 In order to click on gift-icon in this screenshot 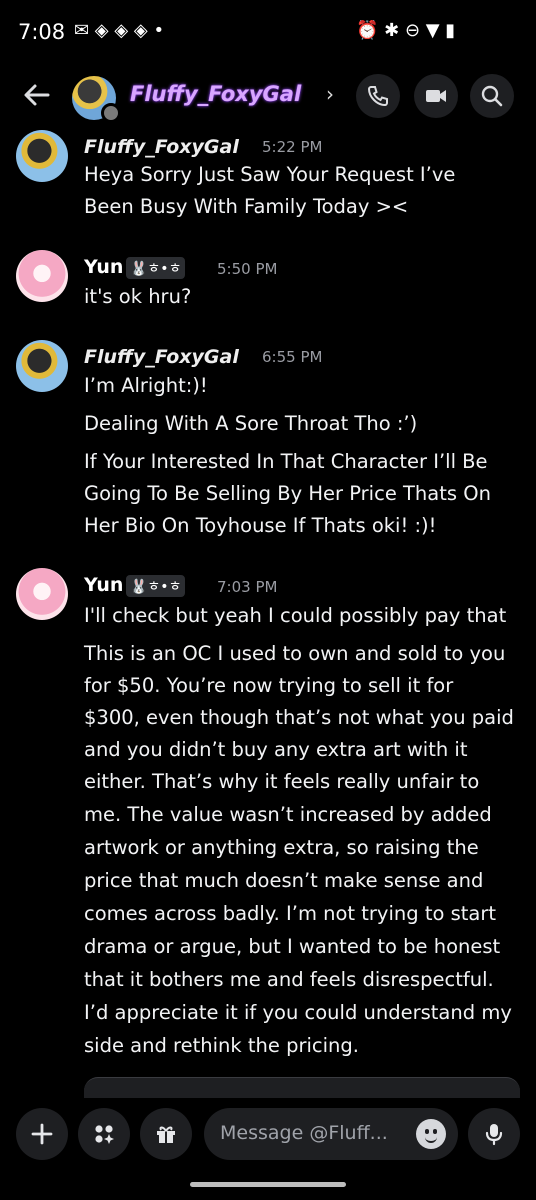, I will do `click(166, 1134)`.